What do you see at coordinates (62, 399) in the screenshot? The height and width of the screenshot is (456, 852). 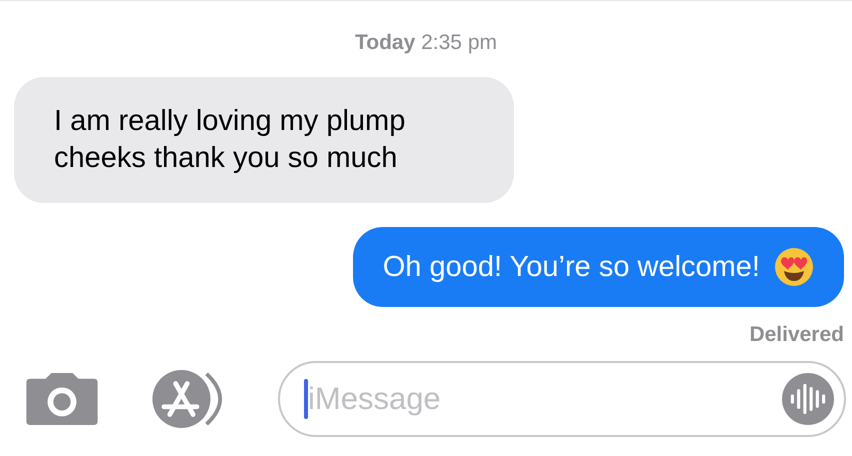 I see `camera-icon` at bounding box center [62, 399].